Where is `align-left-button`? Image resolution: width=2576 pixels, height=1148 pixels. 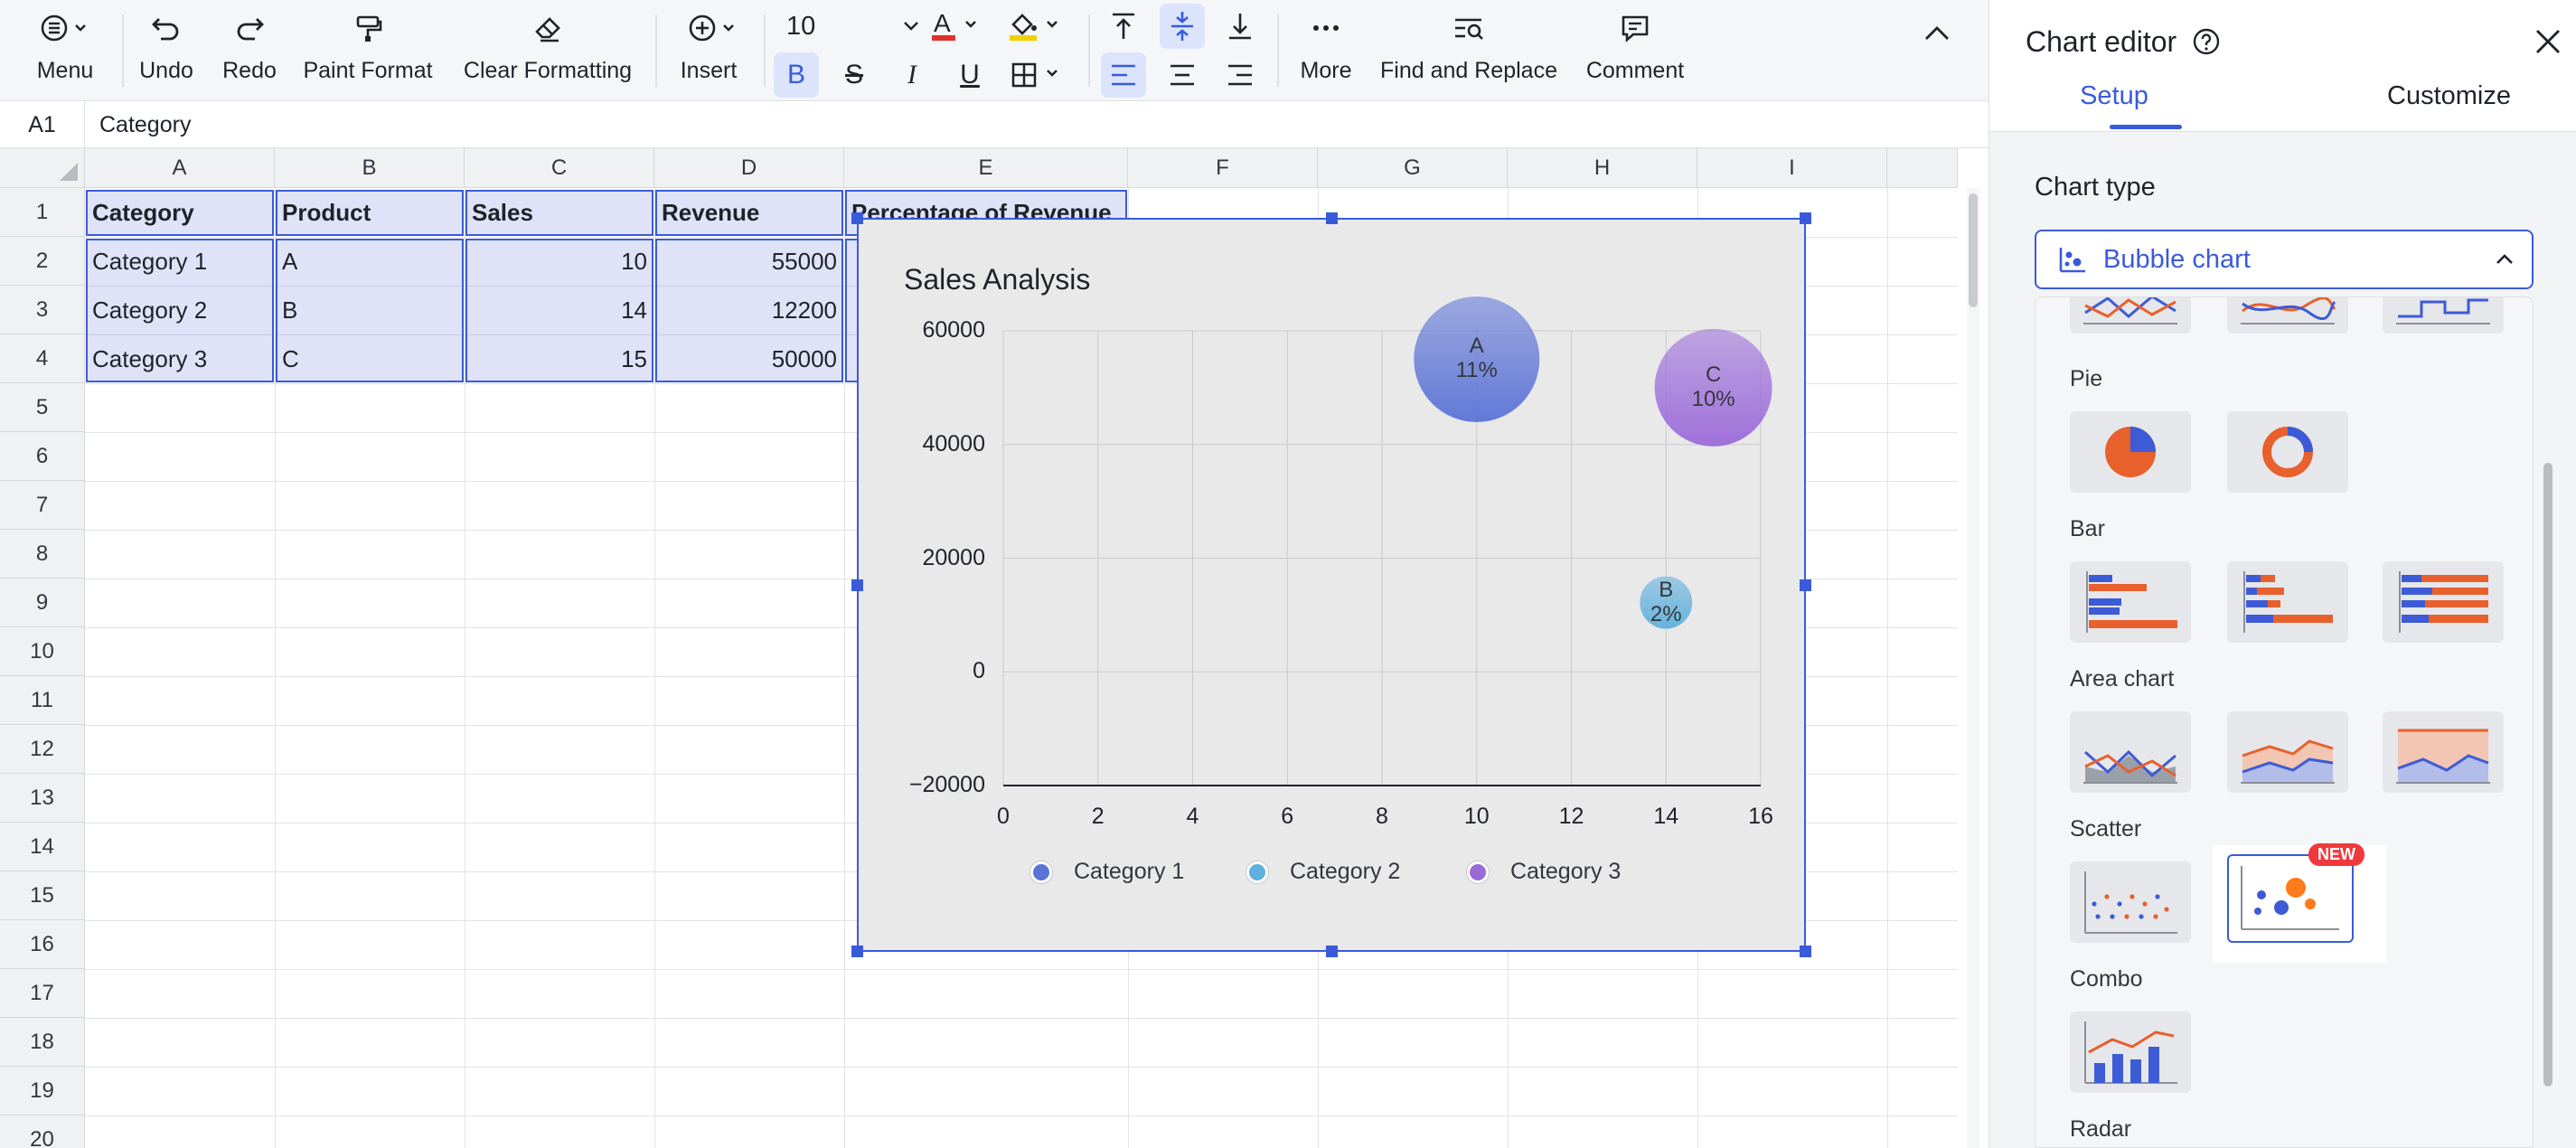 align-left-button is located at coordinates (1124, 75).